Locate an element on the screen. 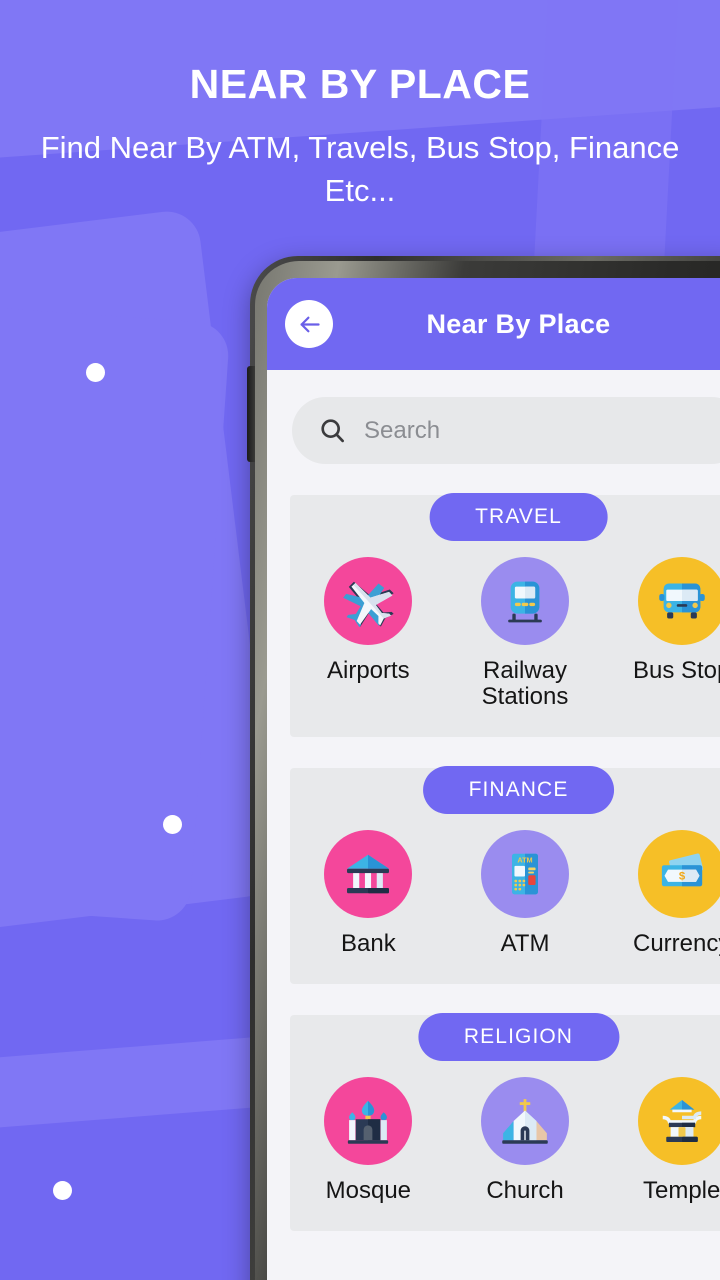 Image resolution: width=720 pixels, height=1280 pixels. category-grid-finance: Bank ATM ATM $ Currenc is located at coordinates (505, 893).